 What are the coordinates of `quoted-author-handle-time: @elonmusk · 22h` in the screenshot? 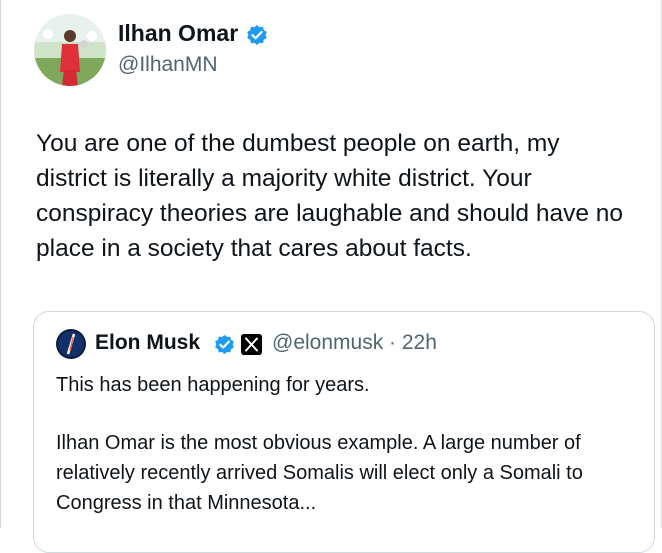 It's located at (354, 343).